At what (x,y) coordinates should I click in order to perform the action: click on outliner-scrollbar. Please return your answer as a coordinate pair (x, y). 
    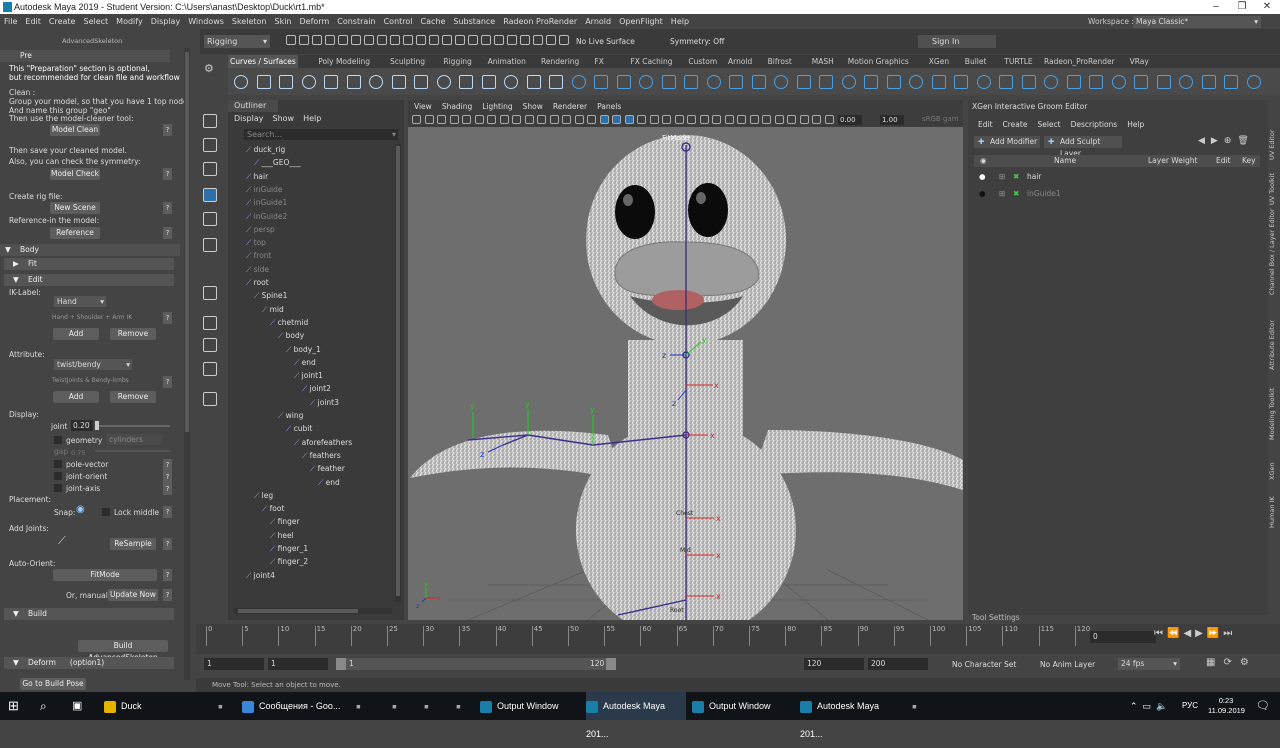
    Looking at the image, I should click on (398, 373).